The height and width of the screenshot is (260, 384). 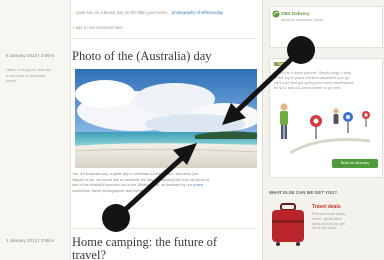 I want to click on planner-illustration, so click(x=325, y=129).